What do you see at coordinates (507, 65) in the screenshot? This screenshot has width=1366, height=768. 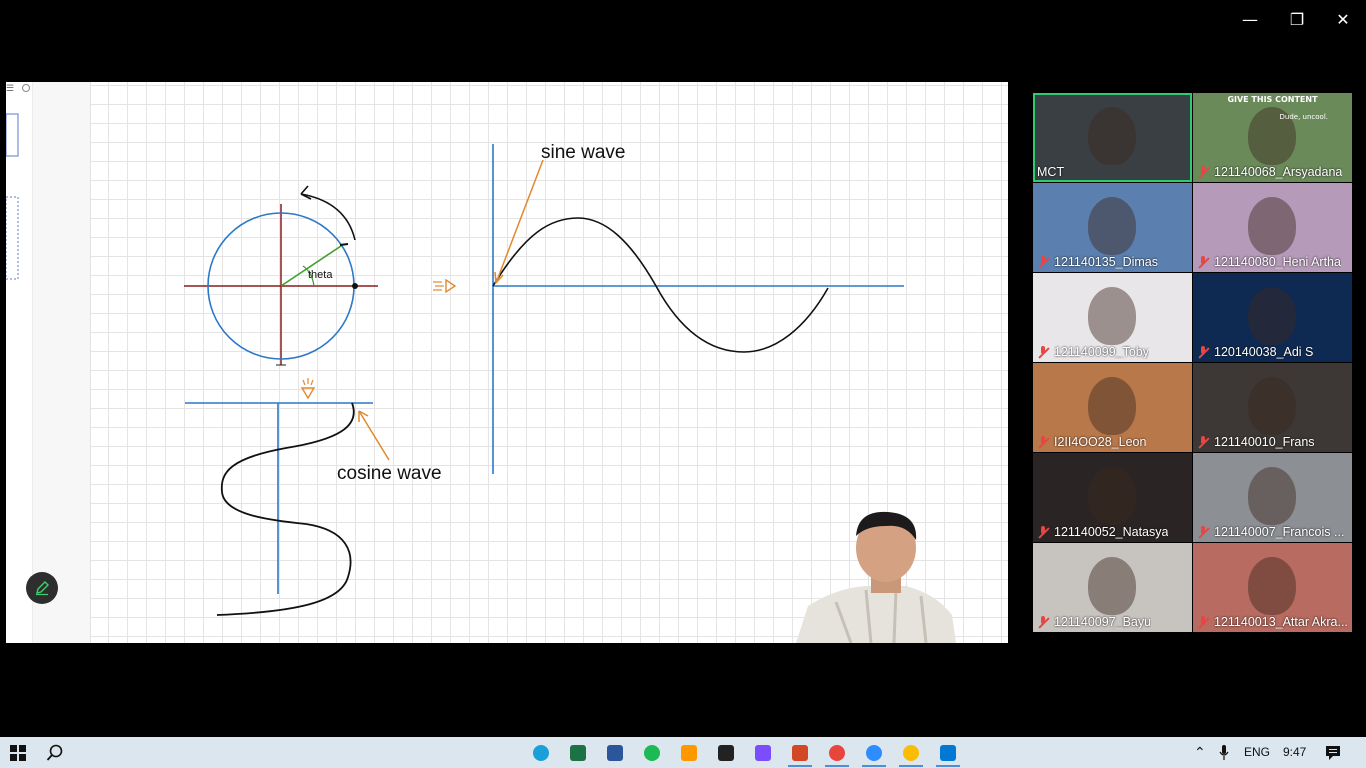 I see `share-top-bar` at bounding box center [507, 65].